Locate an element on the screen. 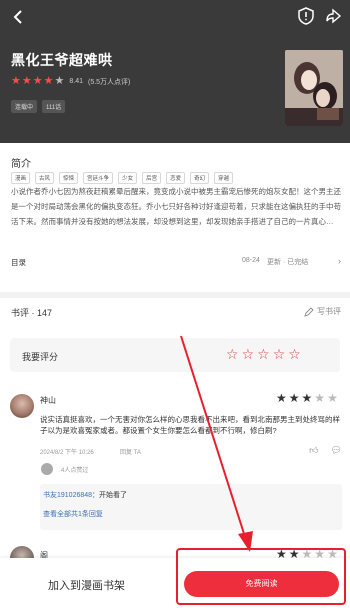 The image size is (350, 608). shield-alert-icon is located at coordinates (306, 16).